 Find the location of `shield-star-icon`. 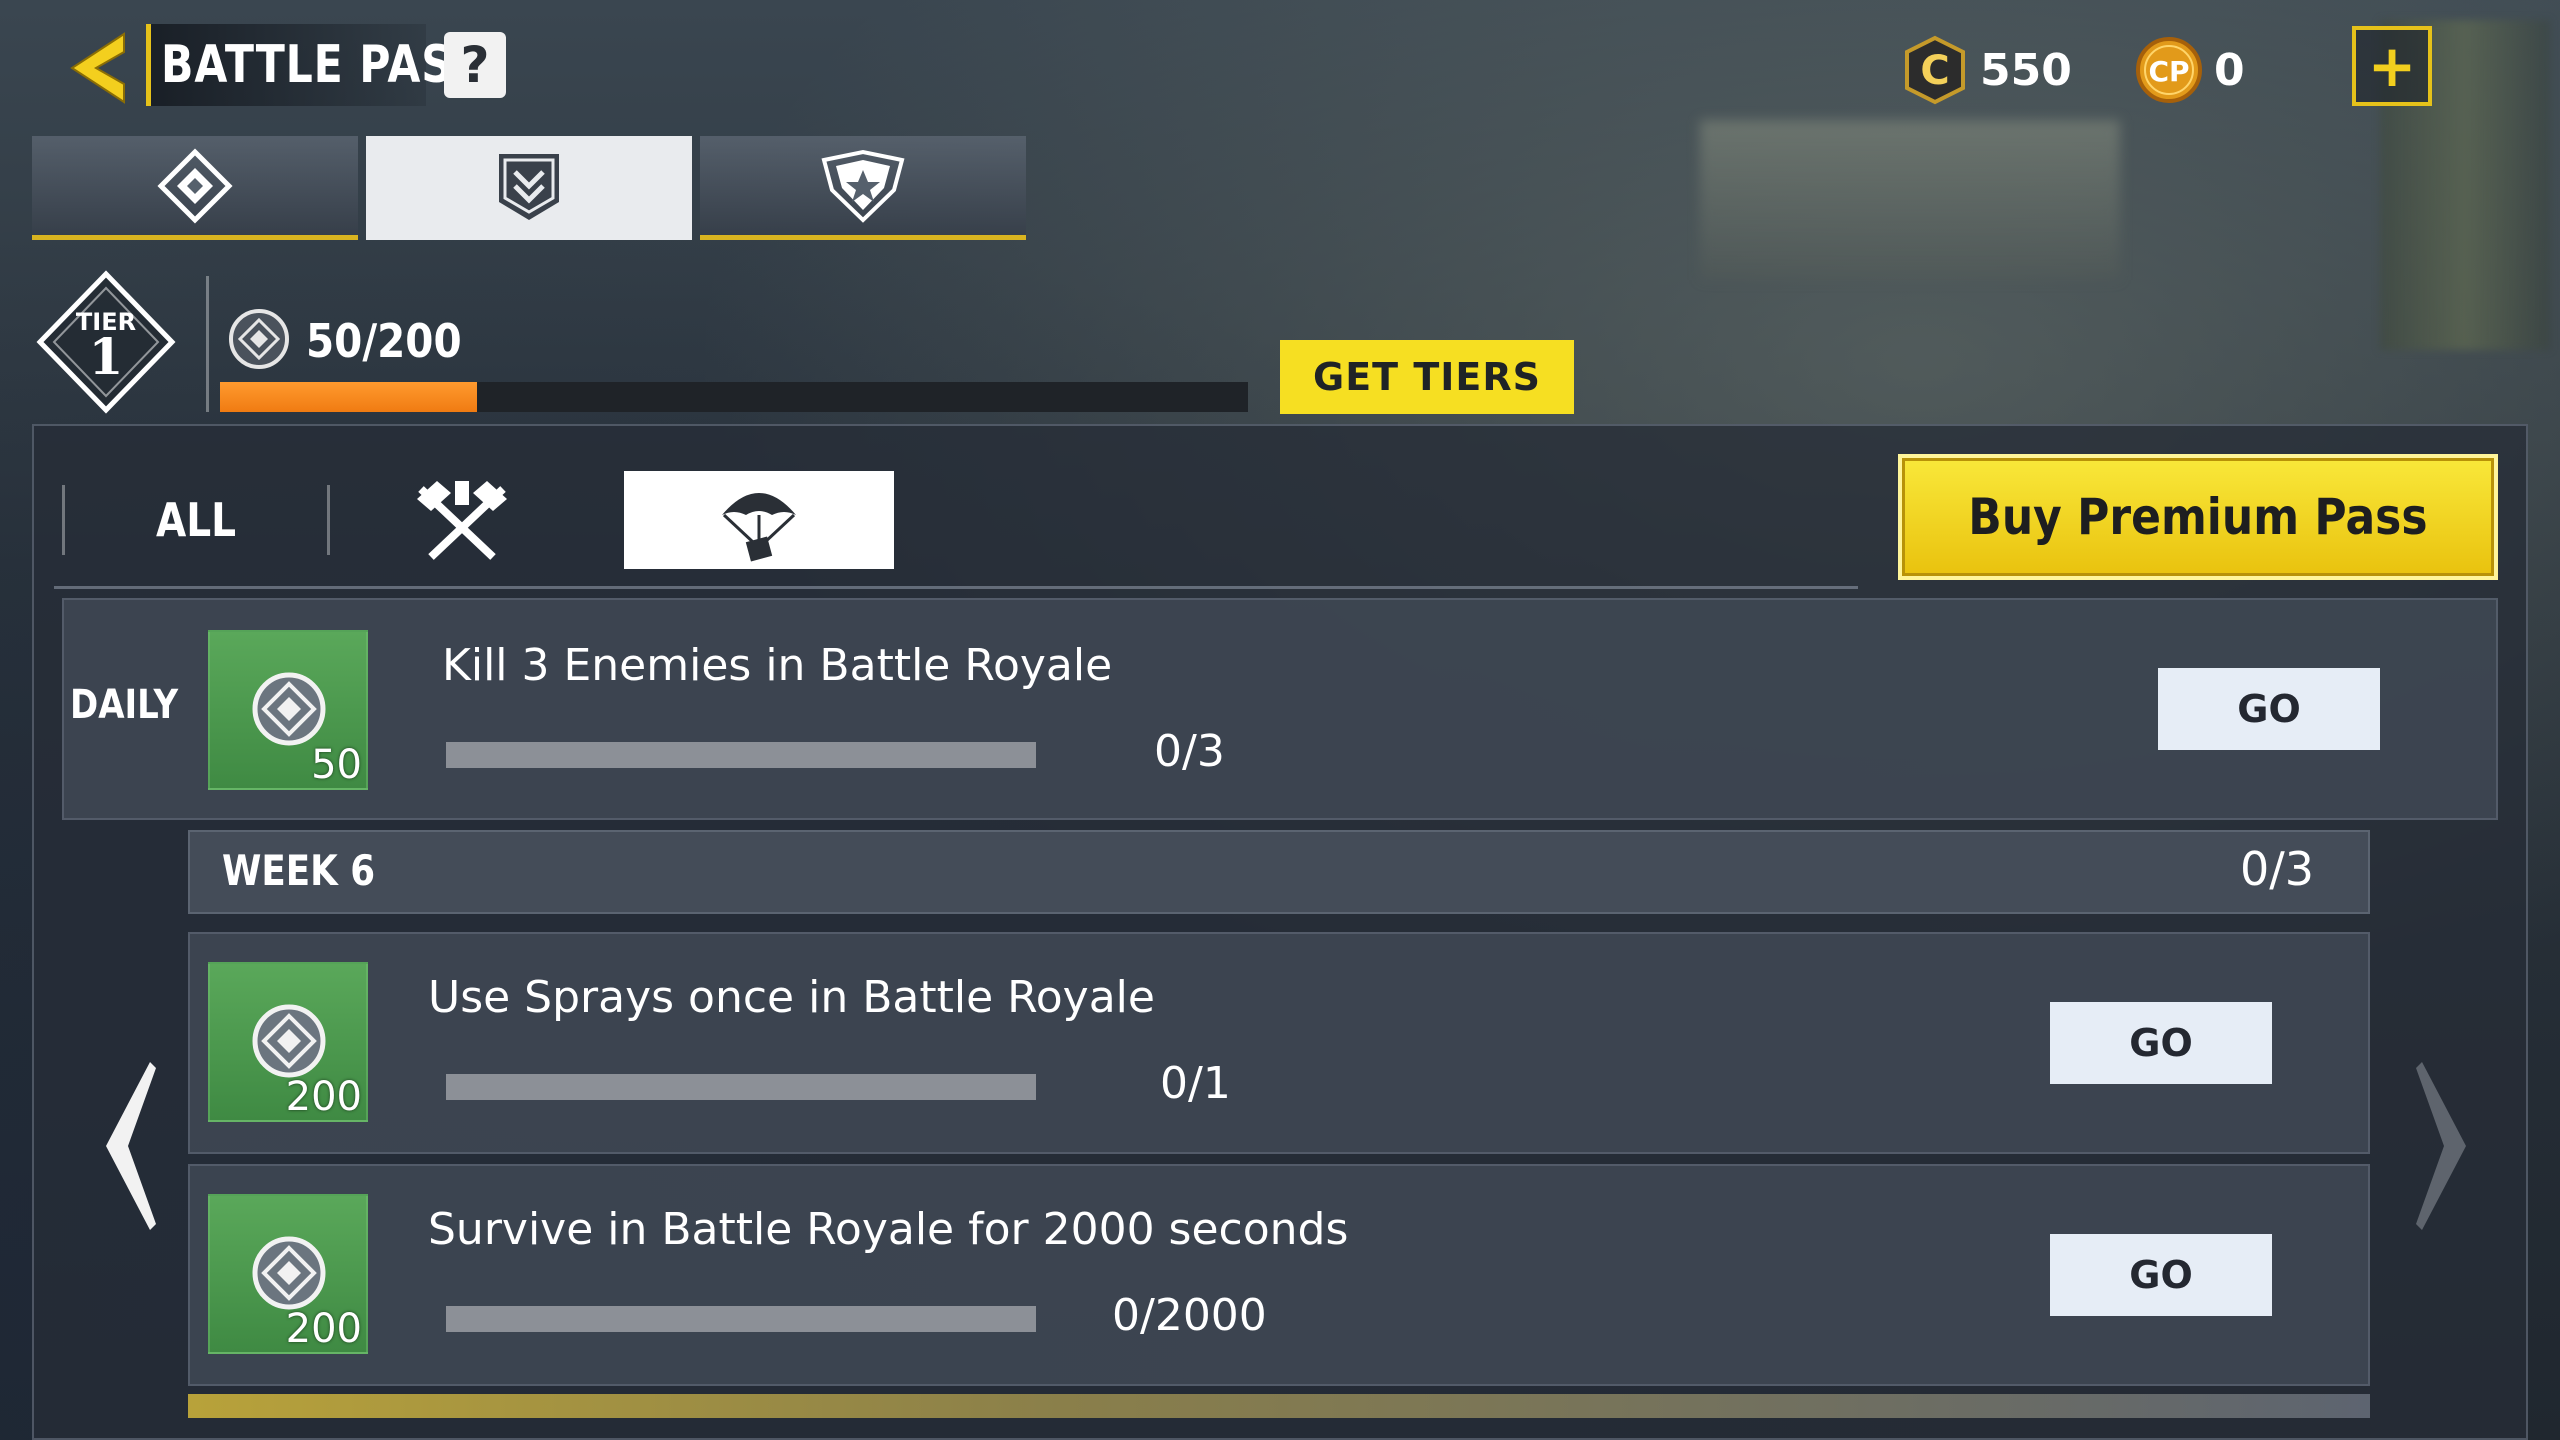

shield-star-icon is located at coordinates (863, 186).